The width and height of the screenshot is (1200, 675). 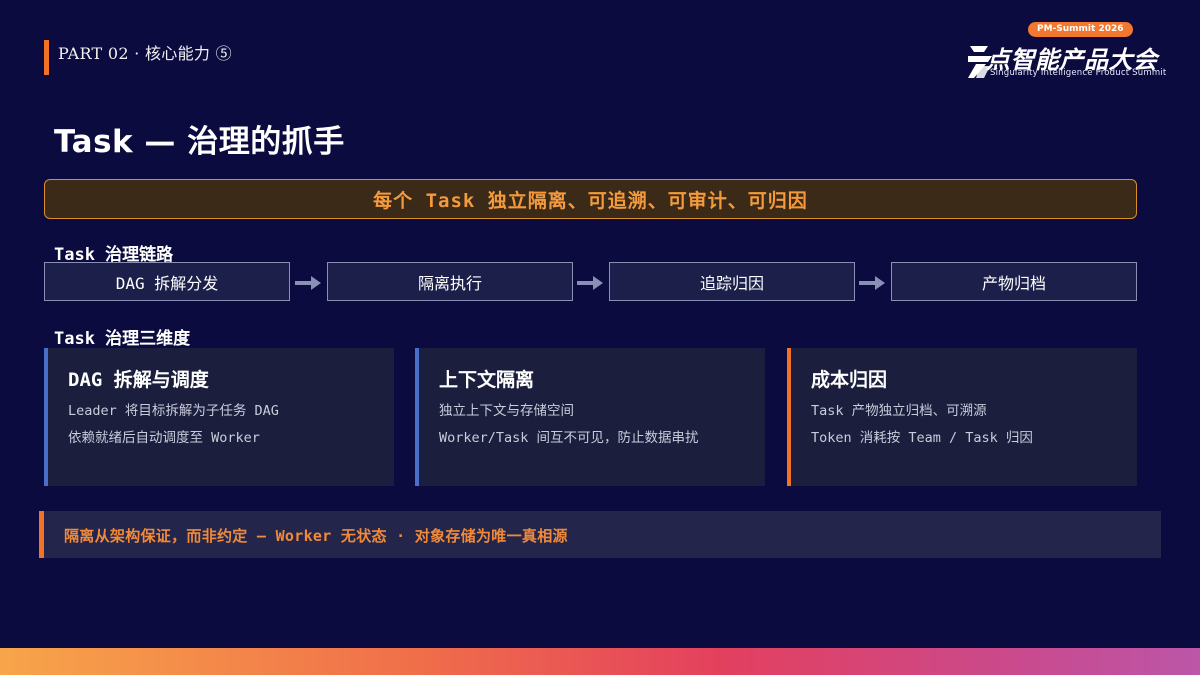 What do you see at coordinates (1078, 73) in the screenshot?
I see `logo-subtitle: Singularity Intelligence Product Summit` at bounding box center [1078, 73].